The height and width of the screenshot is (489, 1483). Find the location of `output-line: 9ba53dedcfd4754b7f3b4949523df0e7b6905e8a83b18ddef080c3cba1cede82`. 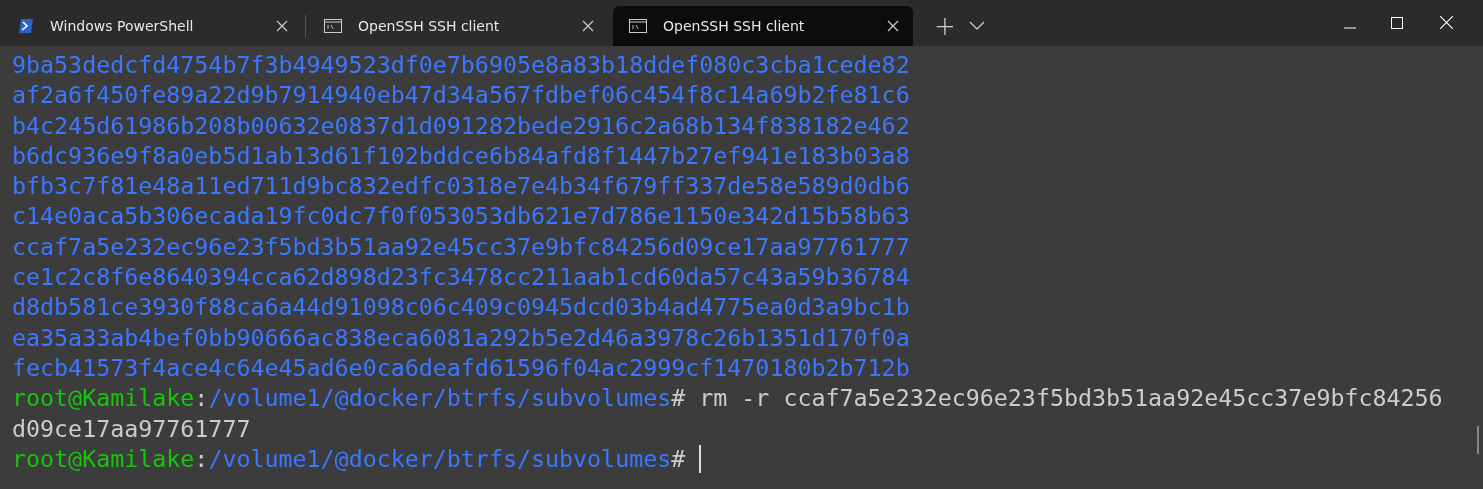

output-line: 9ba53dedcfd4754b7f3b4949523df0e7b6905e8a83b18ddef080c3cba1cede82 is located at coordinates (461, 65).